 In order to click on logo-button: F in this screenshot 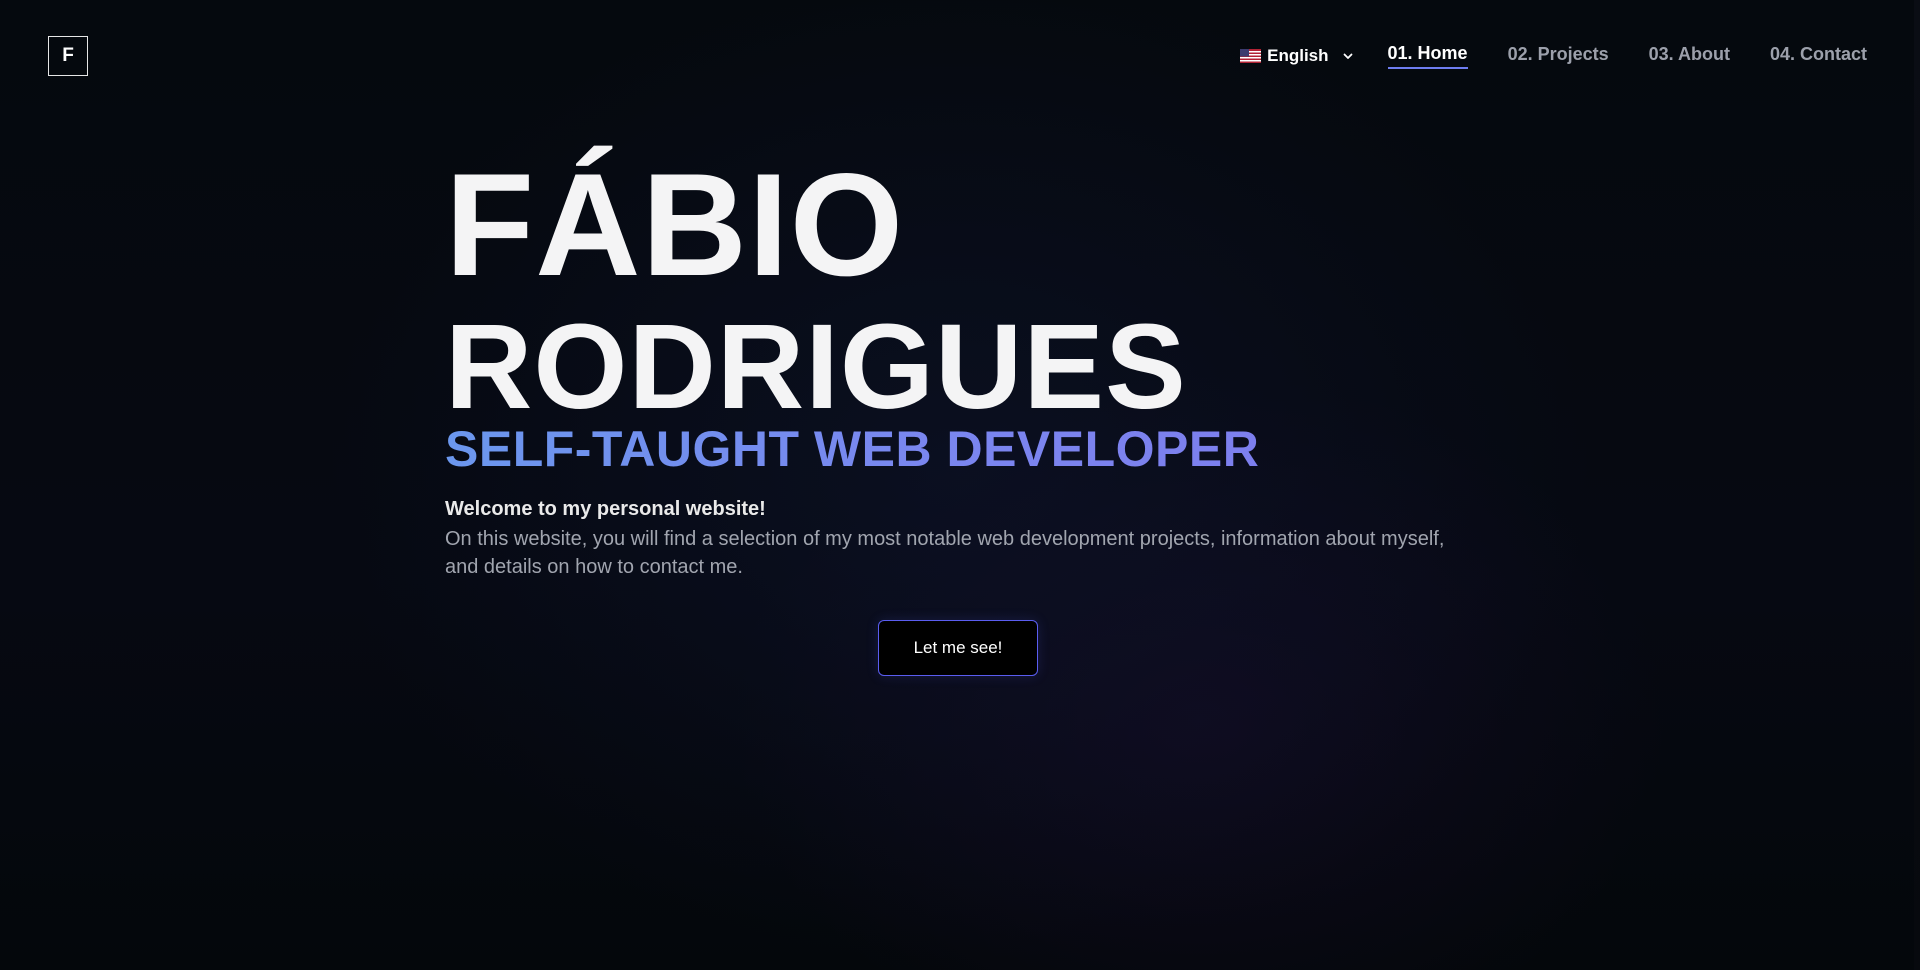, I will do `click(68, 56)`.